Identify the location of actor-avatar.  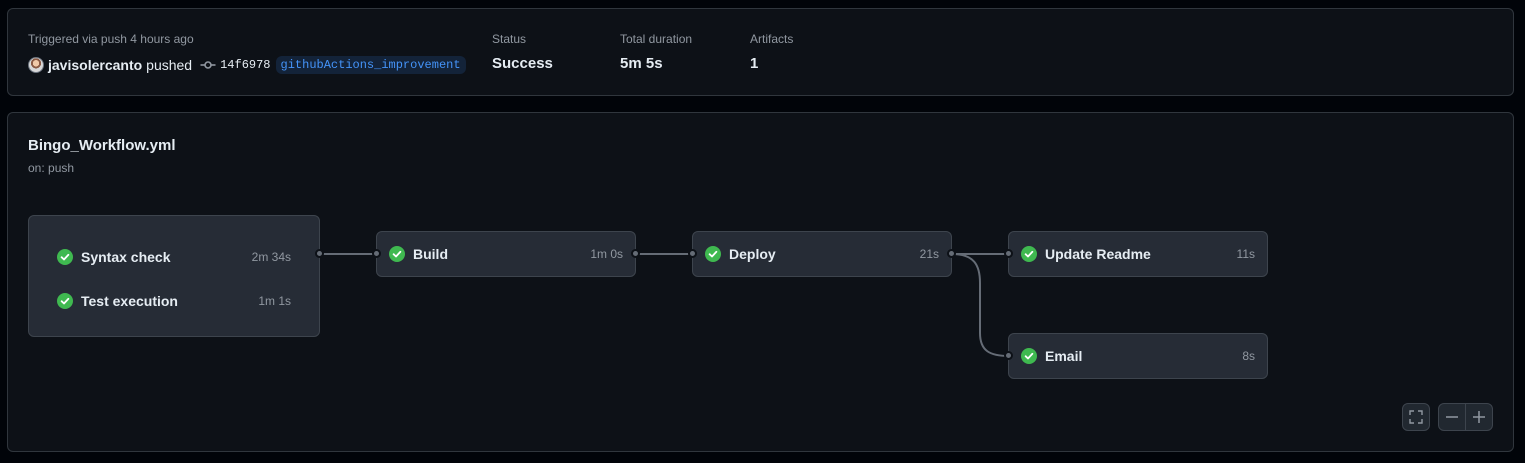
(36, 65).